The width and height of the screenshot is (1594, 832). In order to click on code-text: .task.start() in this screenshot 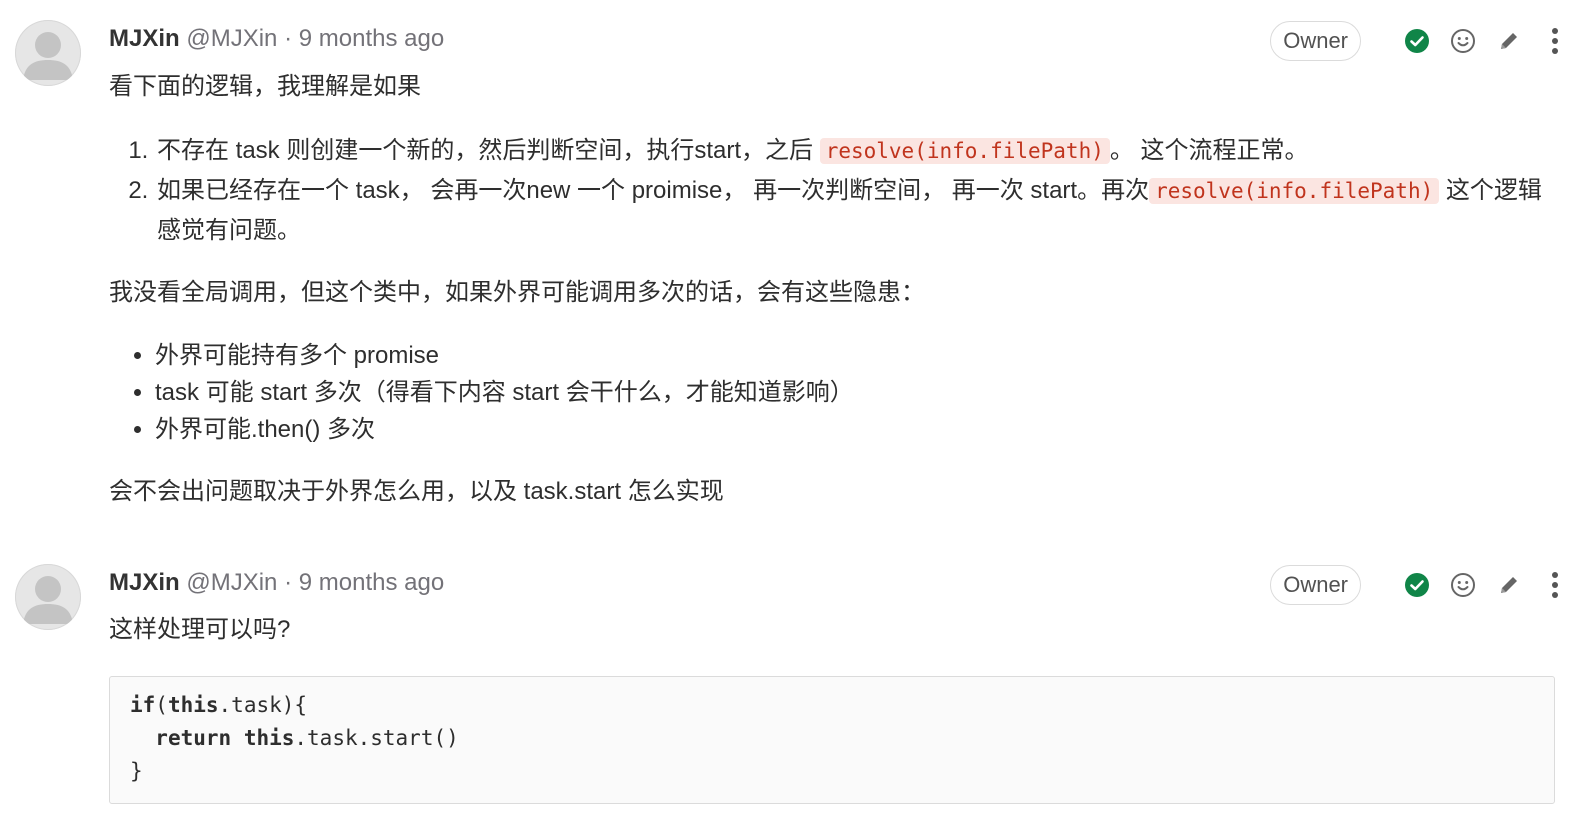, I will do `click(376, 738)`.